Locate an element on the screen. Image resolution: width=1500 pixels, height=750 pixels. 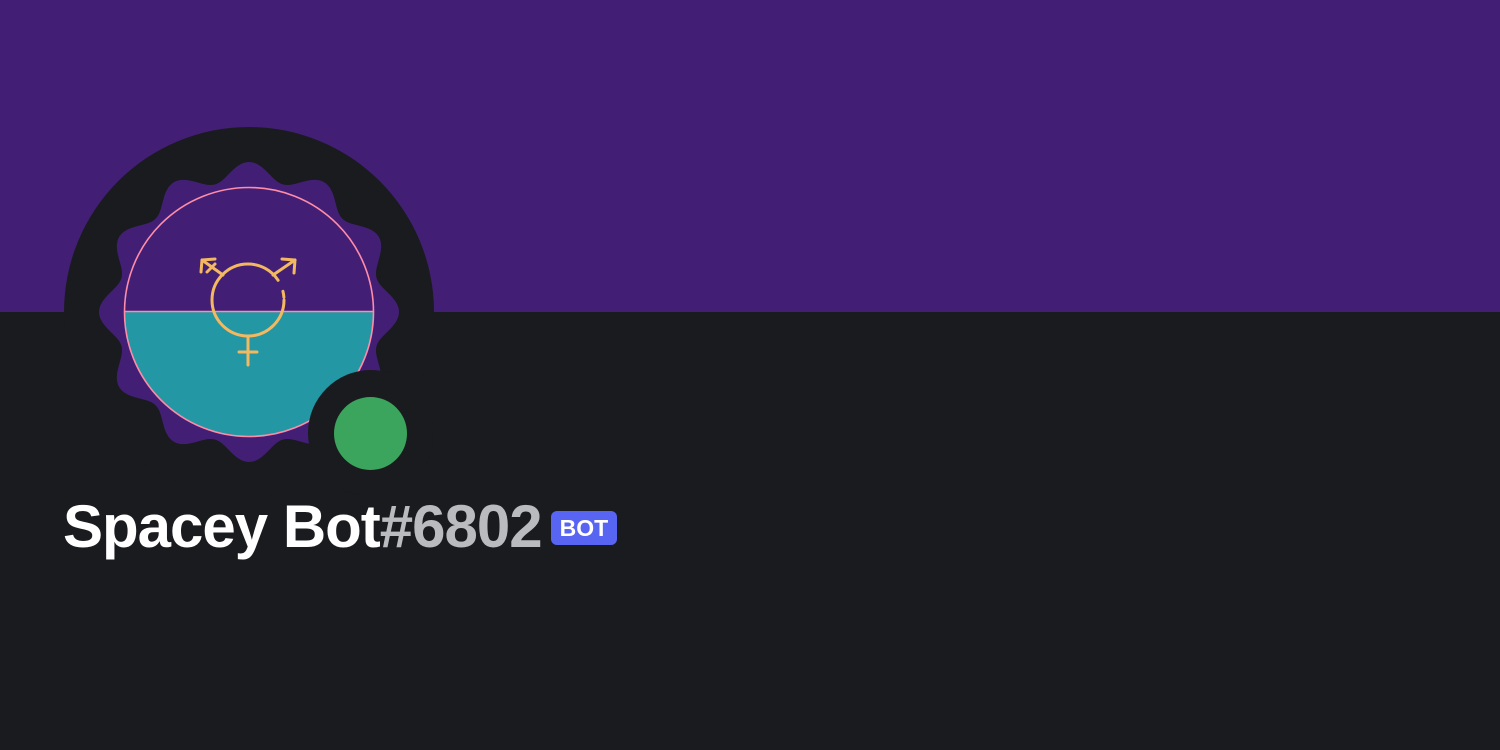
discriminator: #6802 is located at coordinates (461, 526).